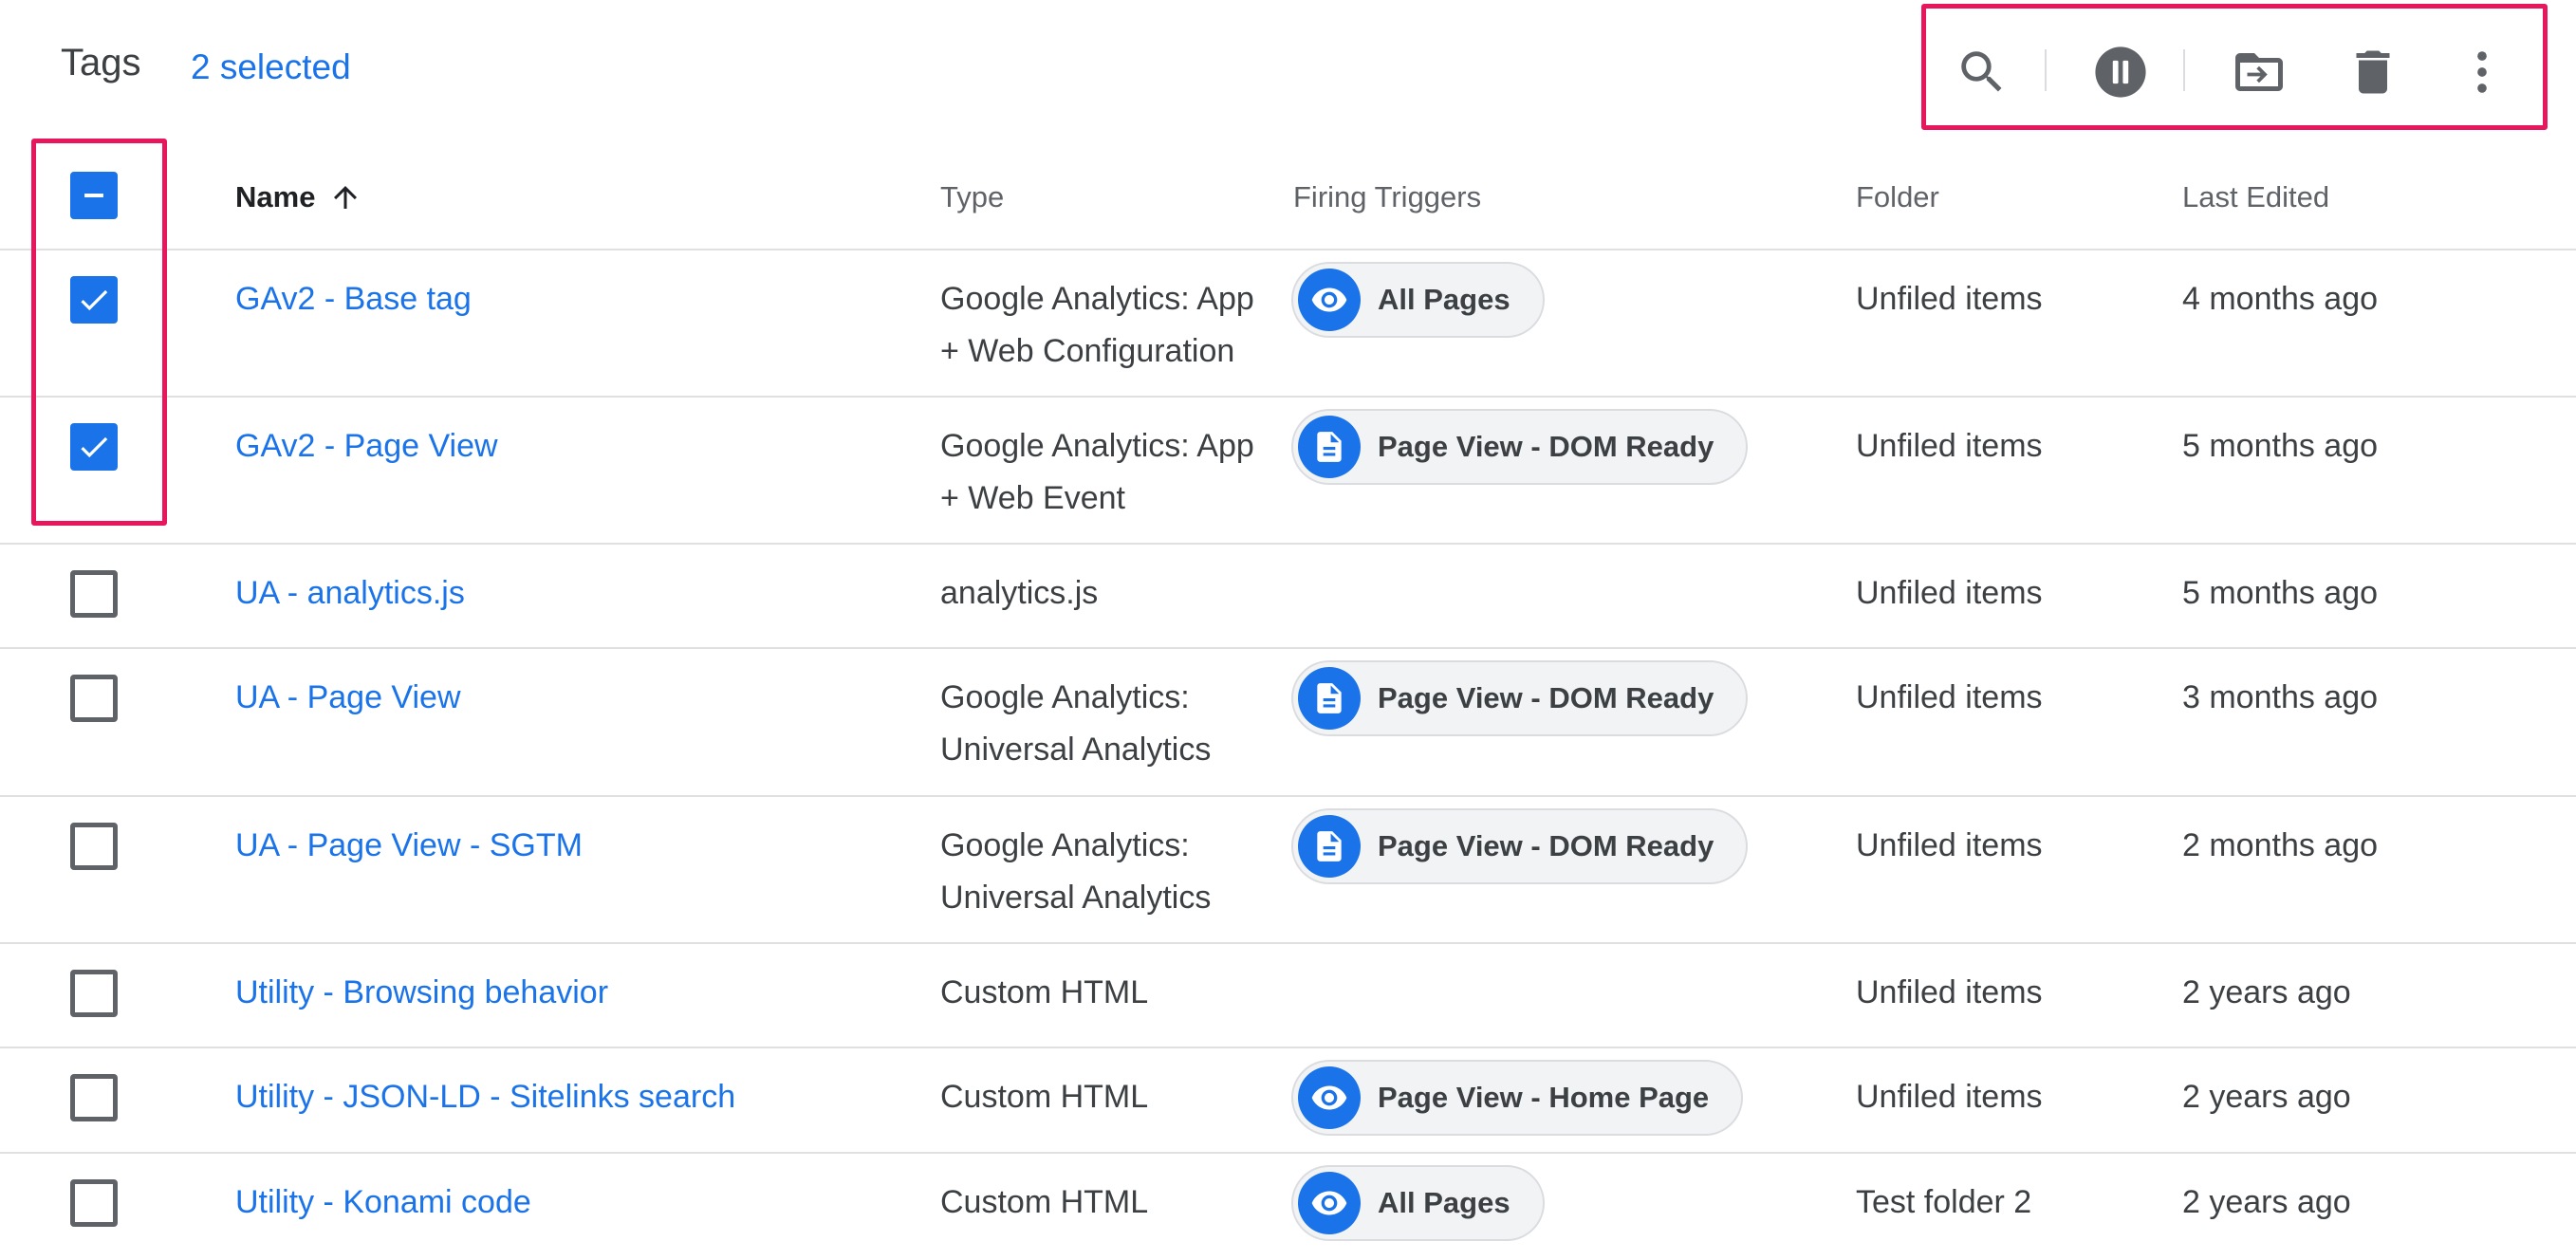  I want to click on delete-button, so click(2373, 72).